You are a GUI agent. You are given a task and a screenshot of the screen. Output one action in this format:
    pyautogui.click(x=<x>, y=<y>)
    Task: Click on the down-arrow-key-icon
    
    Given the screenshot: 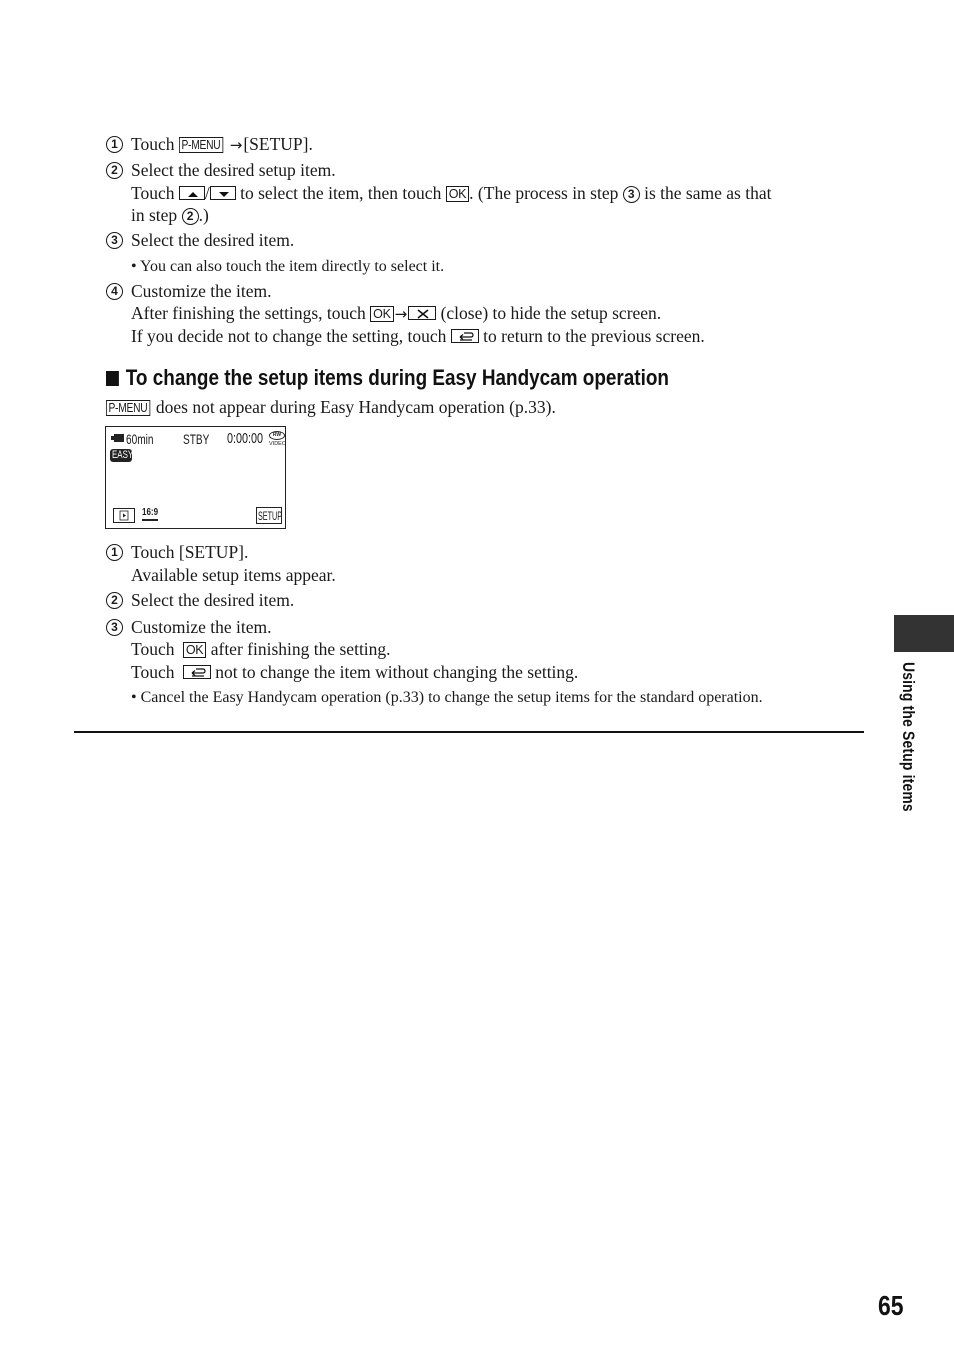 What is the action you would take?
    pyautogui.click(x=222, y=193)
    